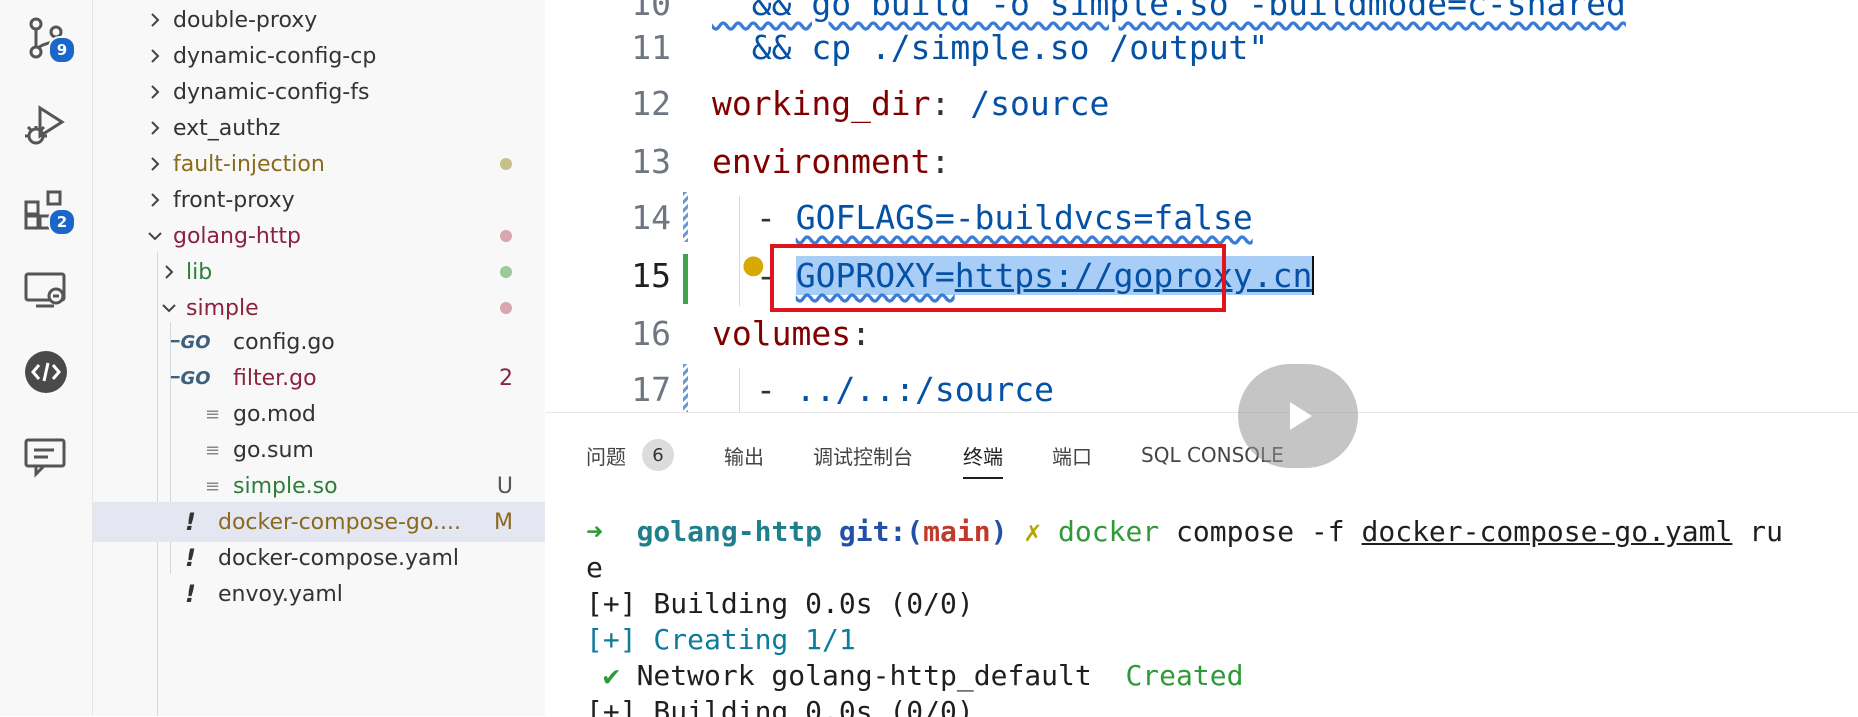 The image size is (1858, 717). Describe the element at coordinates (319, 378) in the screenshot. I see `tree-item-filter-go: ━ GO filter.go 2` at that location.